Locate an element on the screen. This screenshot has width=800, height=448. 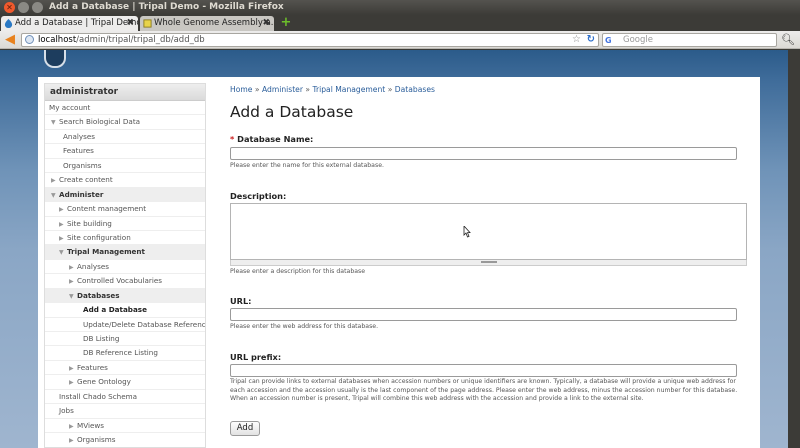
sidebar-item-label: Analyses is located at coordinates (79, 136).